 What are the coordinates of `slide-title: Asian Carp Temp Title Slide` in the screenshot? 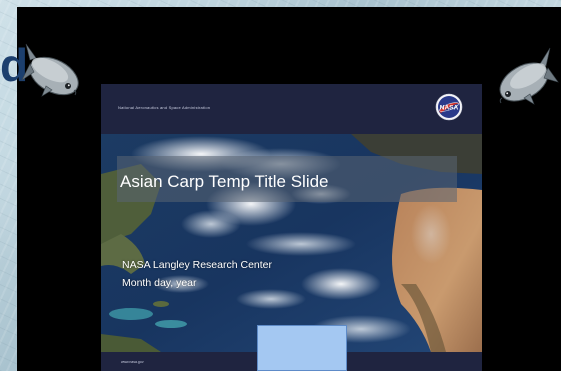 It's located at (224, 182).